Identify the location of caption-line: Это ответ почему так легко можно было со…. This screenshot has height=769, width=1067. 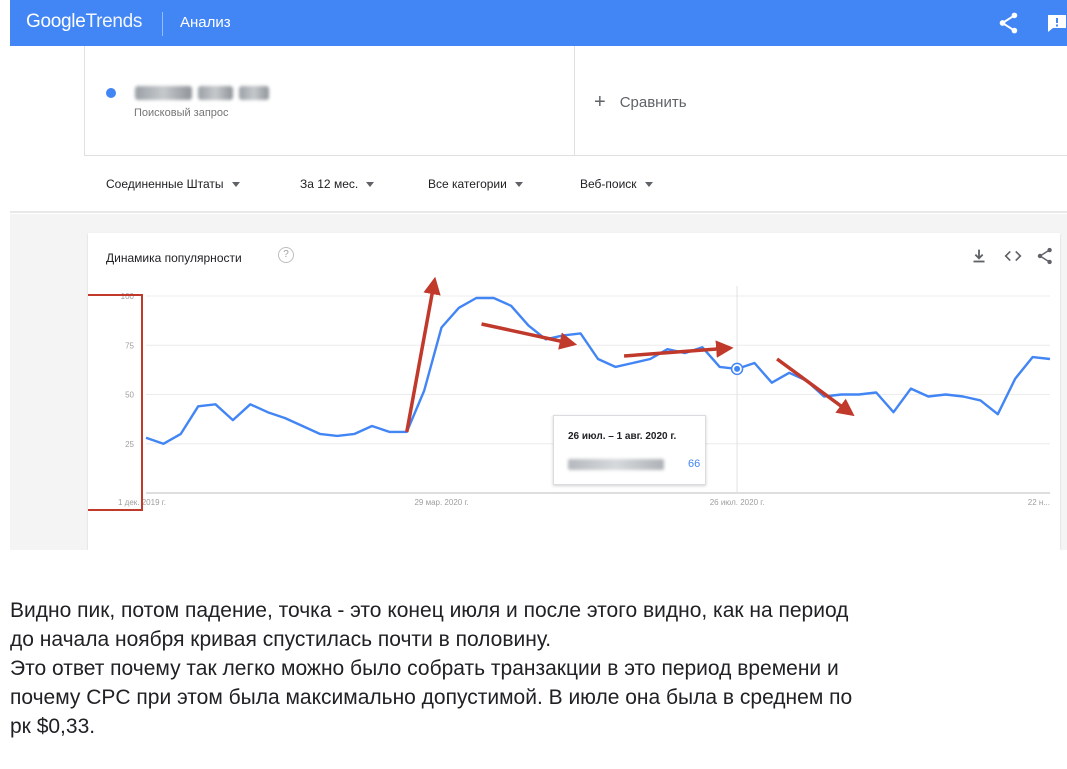
(424, 668).